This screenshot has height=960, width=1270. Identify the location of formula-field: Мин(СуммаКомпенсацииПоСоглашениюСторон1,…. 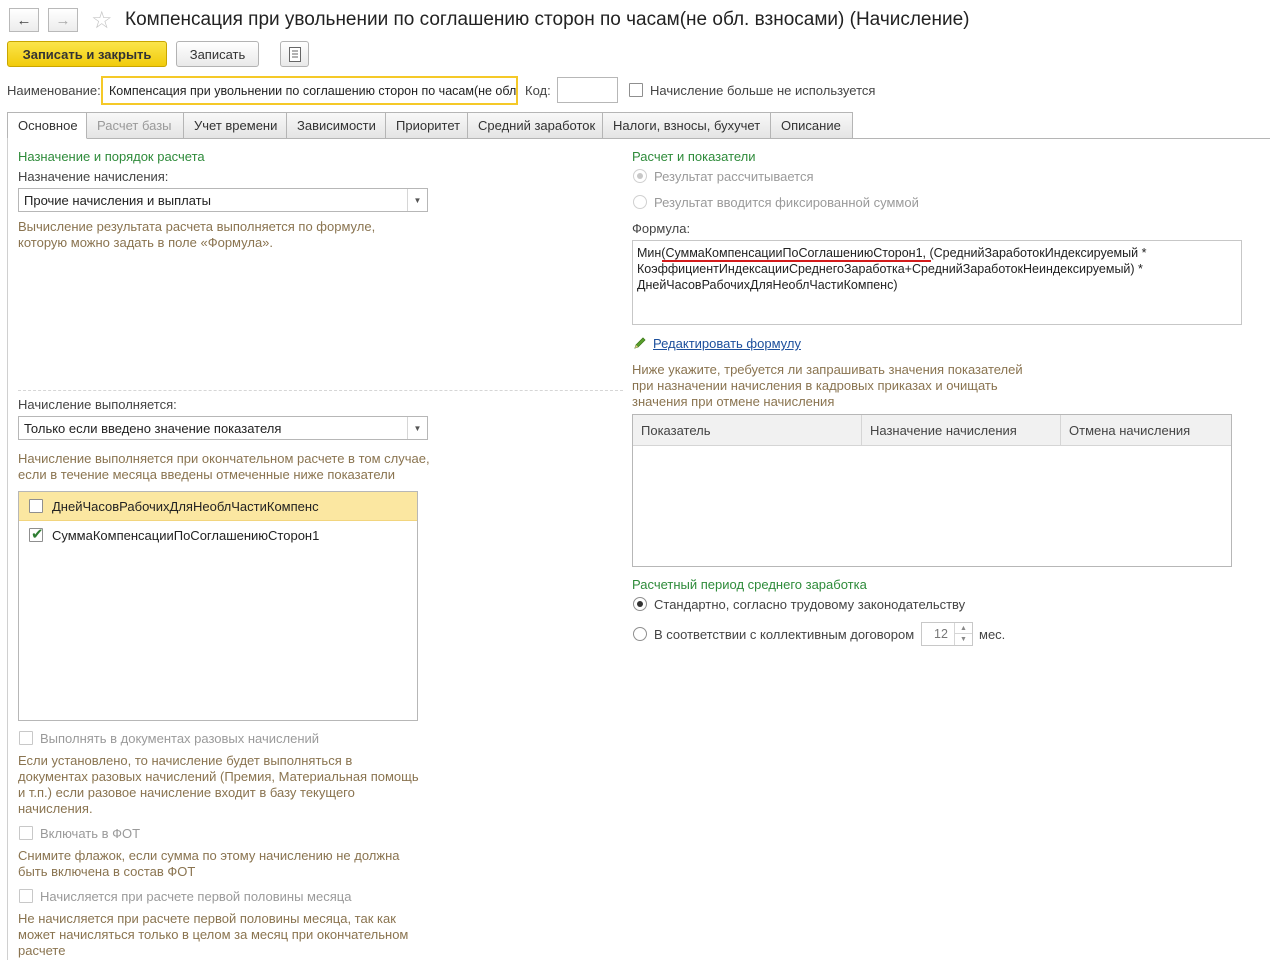
(937, 282).